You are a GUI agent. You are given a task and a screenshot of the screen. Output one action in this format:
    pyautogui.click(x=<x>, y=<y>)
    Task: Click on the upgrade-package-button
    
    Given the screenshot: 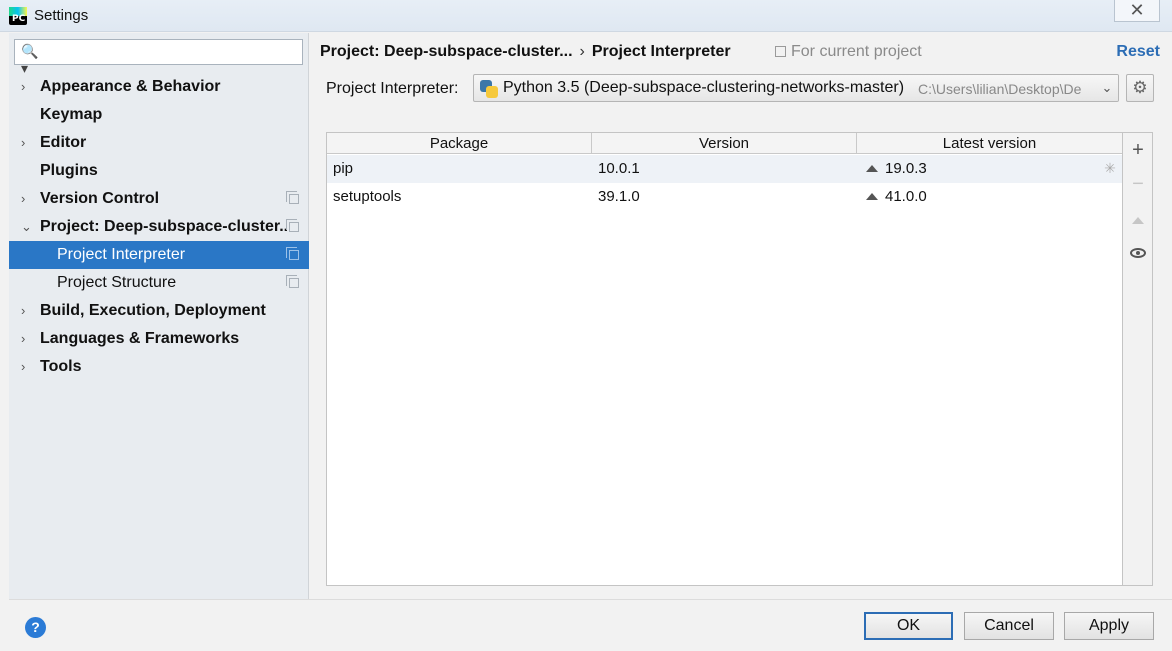 What is the action you would take?
    pyautogui.click(x=1138, y=218)
    